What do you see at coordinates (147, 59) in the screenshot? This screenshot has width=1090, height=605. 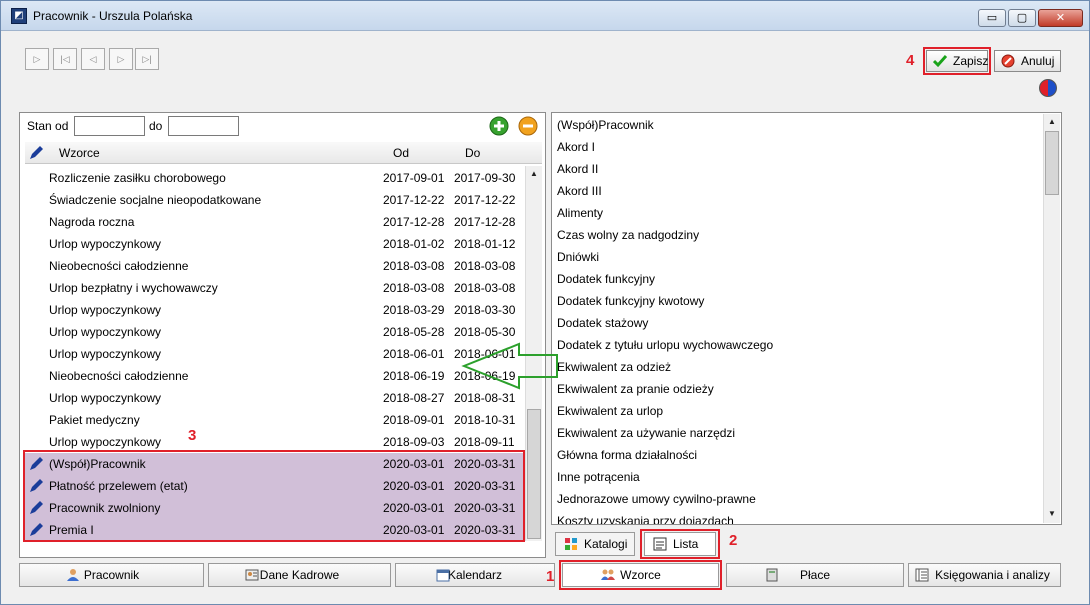 I see `nav-last-button: ▷|` at bounding box center [147, 59].